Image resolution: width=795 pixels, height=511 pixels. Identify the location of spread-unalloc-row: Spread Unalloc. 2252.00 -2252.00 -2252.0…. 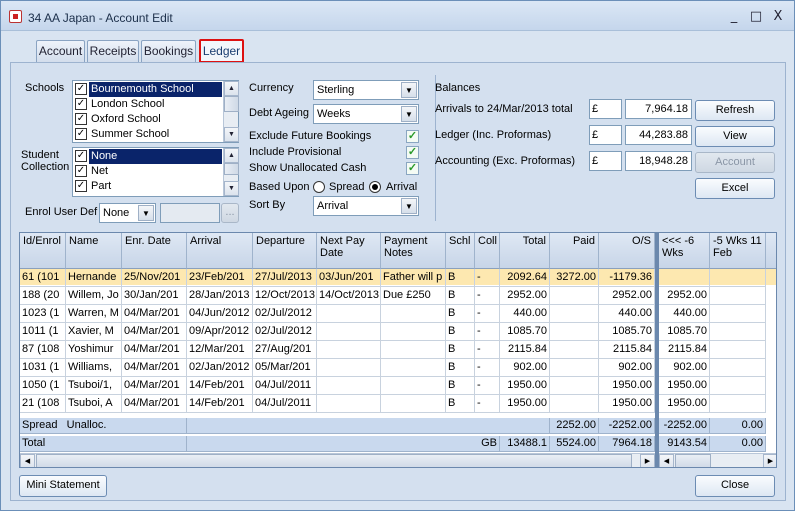
(398, 426).